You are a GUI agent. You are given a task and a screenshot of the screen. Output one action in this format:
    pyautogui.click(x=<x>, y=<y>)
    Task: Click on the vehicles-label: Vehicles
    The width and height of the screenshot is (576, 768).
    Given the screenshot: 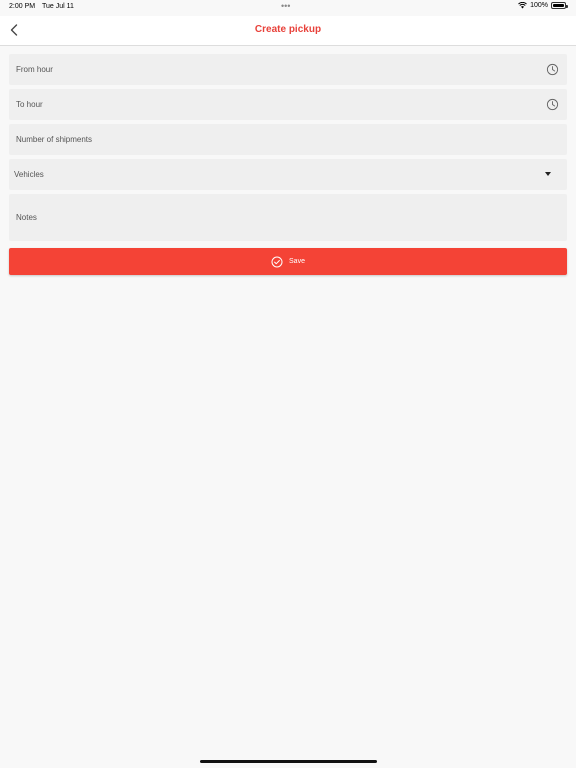 What is the action you would take?
    pyautogui.click(x=29, y=174)
    